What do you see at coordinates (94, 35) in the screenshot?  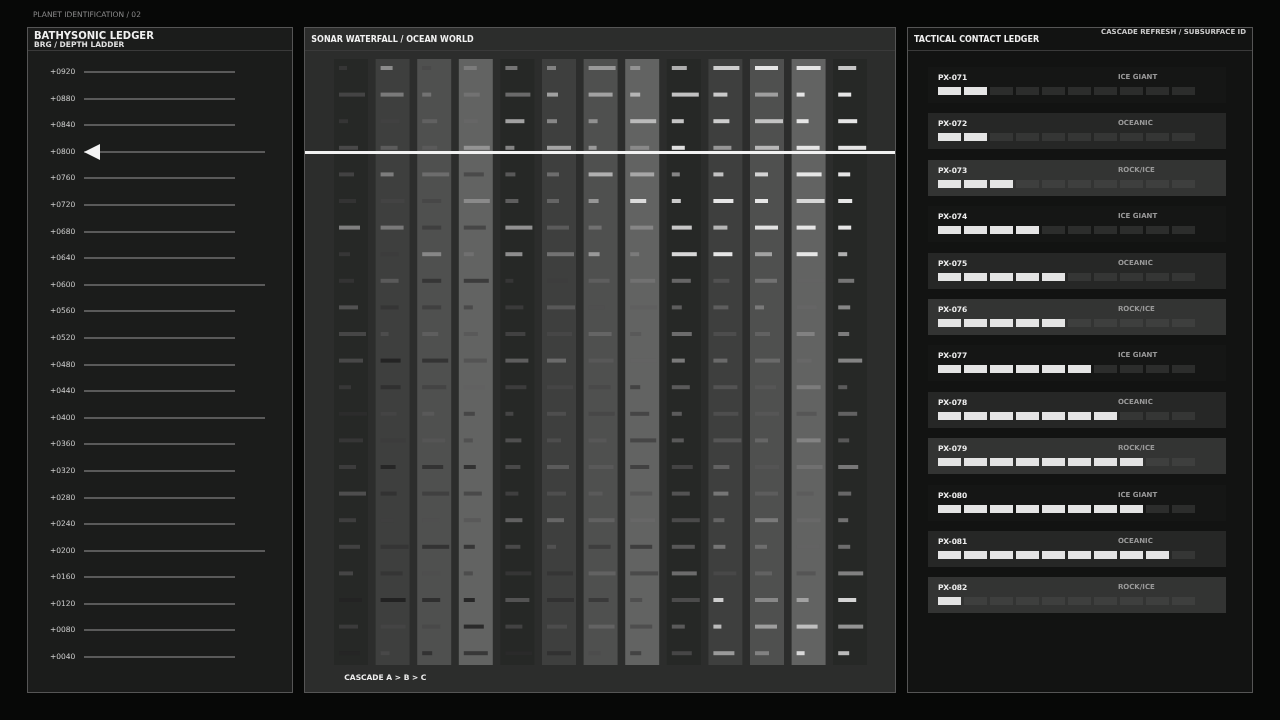 I see `panel-title: BATHYSONIC LEDGER` at bounding box center [94, 35].